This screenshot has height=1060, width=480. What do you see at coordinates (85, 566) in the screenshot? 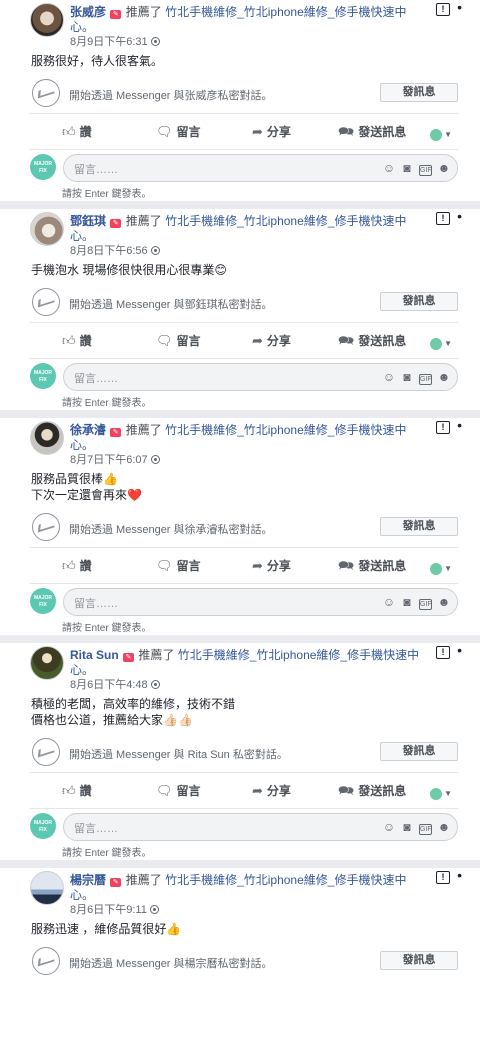
I see `like-label: 讚` at bounding box center [85, 566].